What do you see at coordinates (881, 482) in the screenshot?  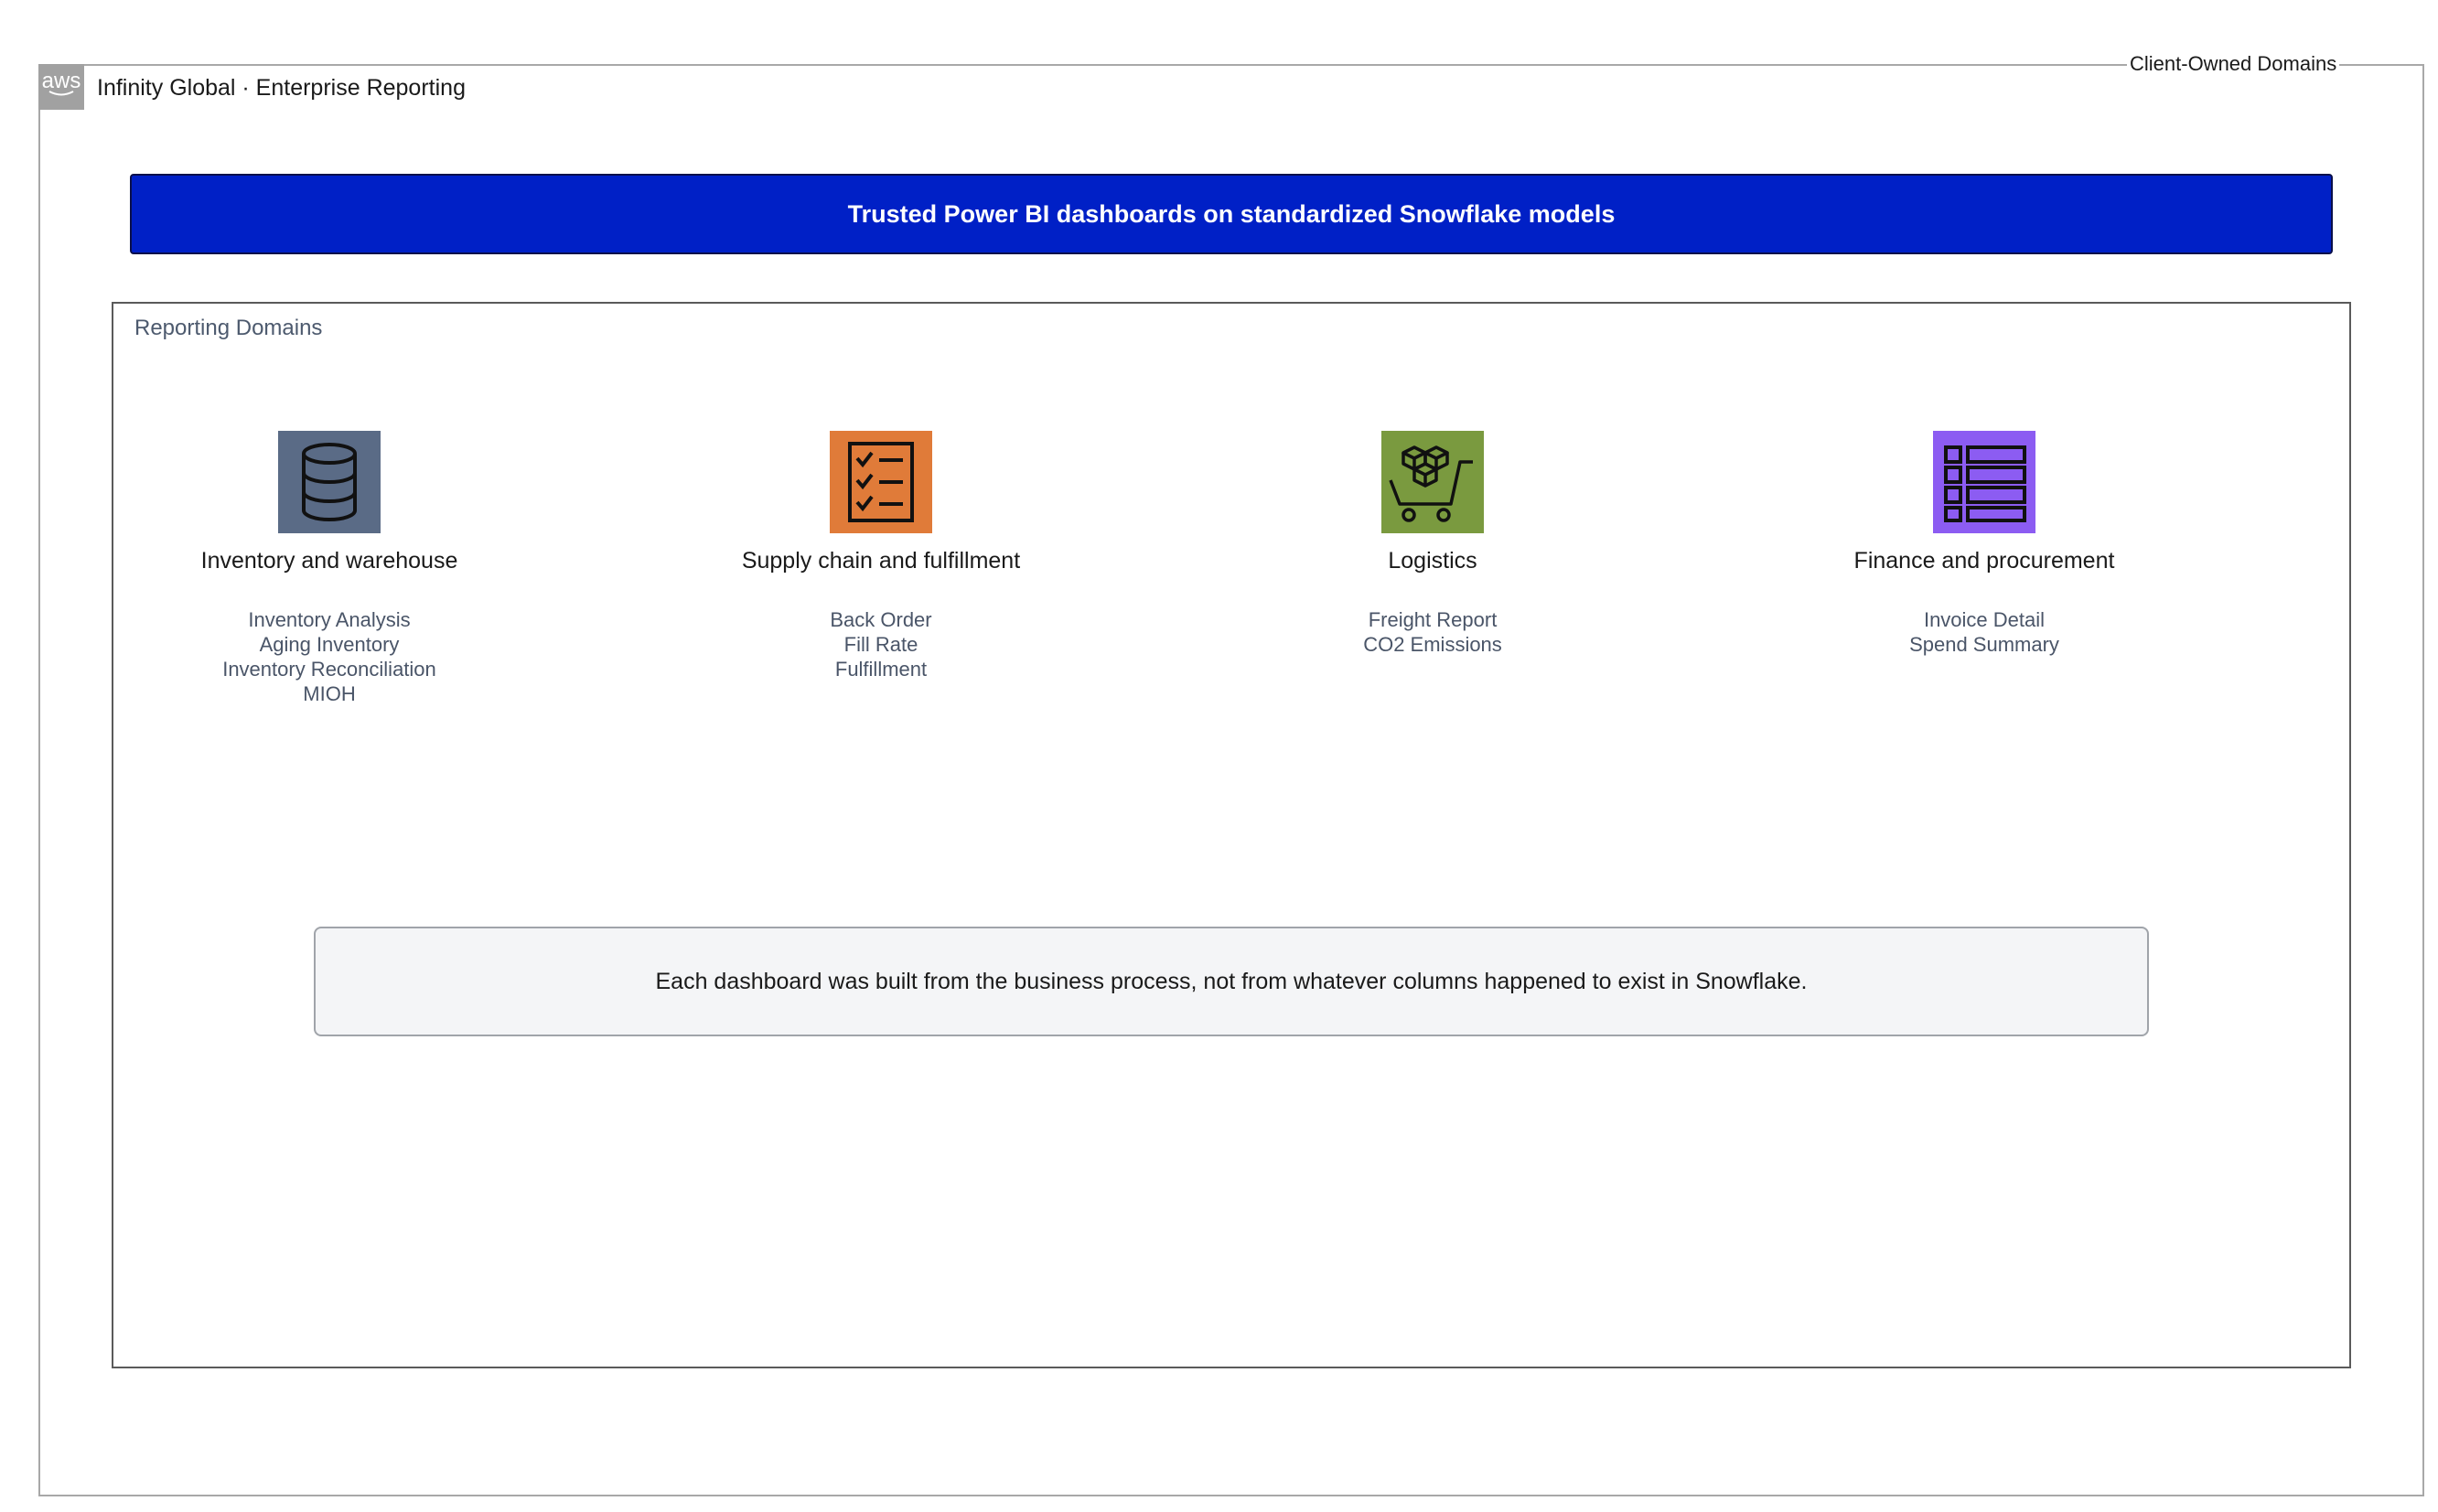 I see `checklist-icon` at bounding box center [881, 482].